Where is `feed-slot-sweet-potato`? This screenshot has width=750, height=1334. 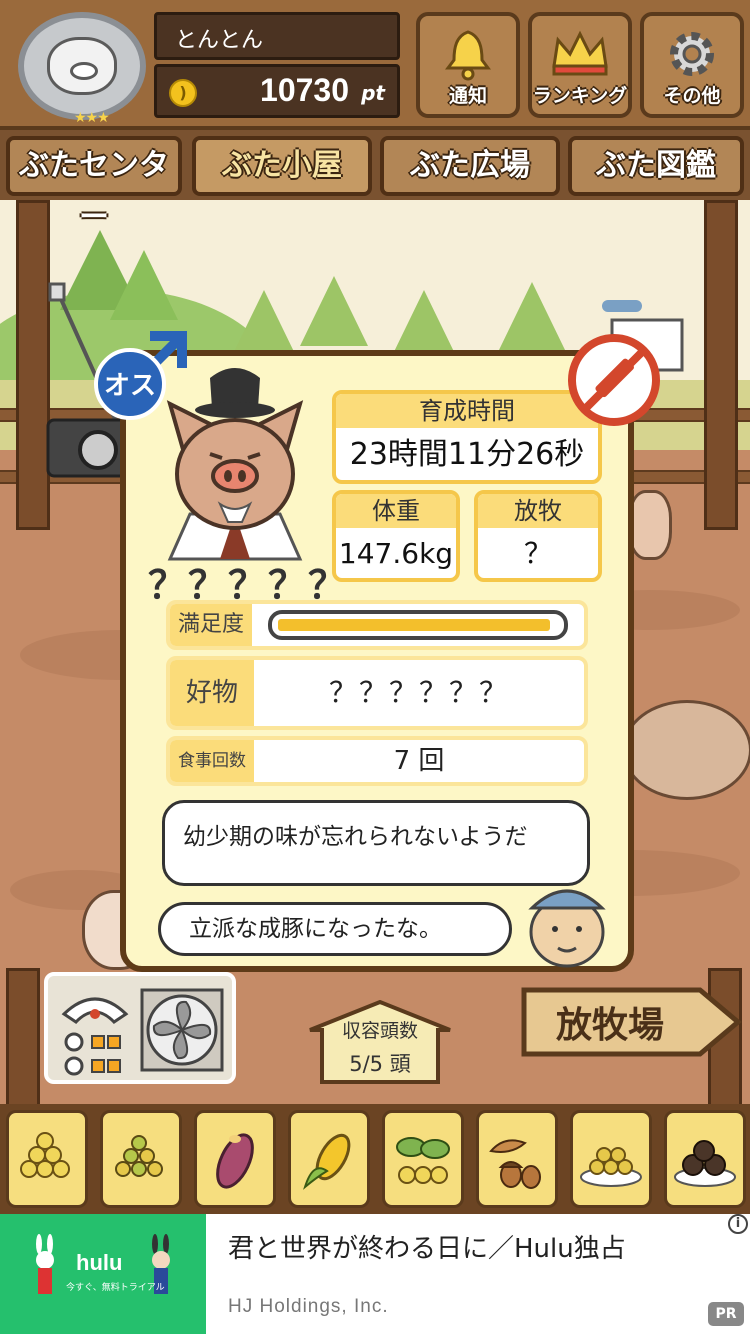 feed-slot-sweet-potato is located at coordinates (235, 1159).